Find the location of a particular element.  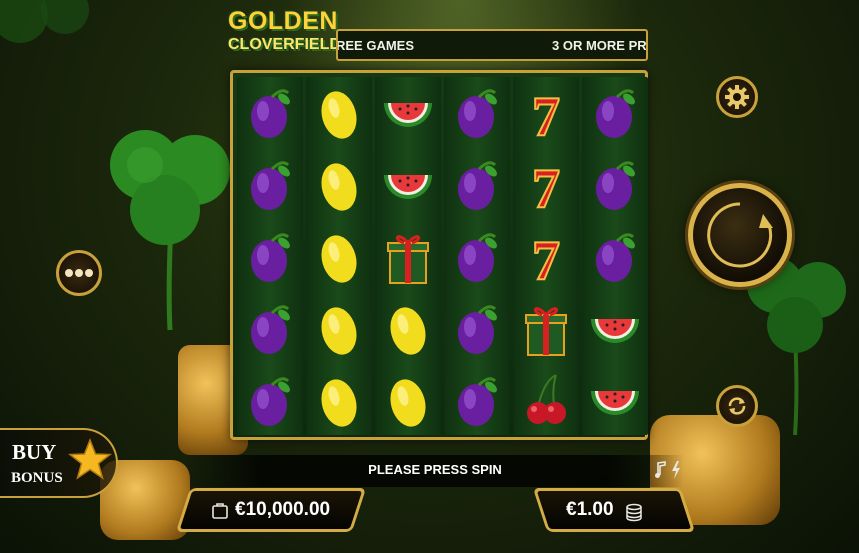

clover-decoration-topleft is located at coordinates (44, 21).